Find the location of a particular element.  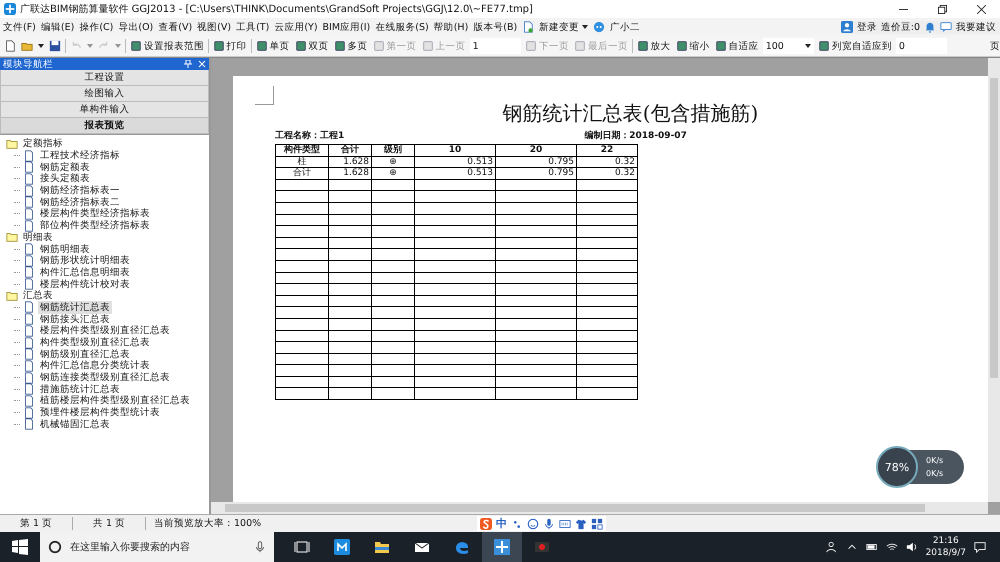

volume-icon is located at coordinates (912, 547).